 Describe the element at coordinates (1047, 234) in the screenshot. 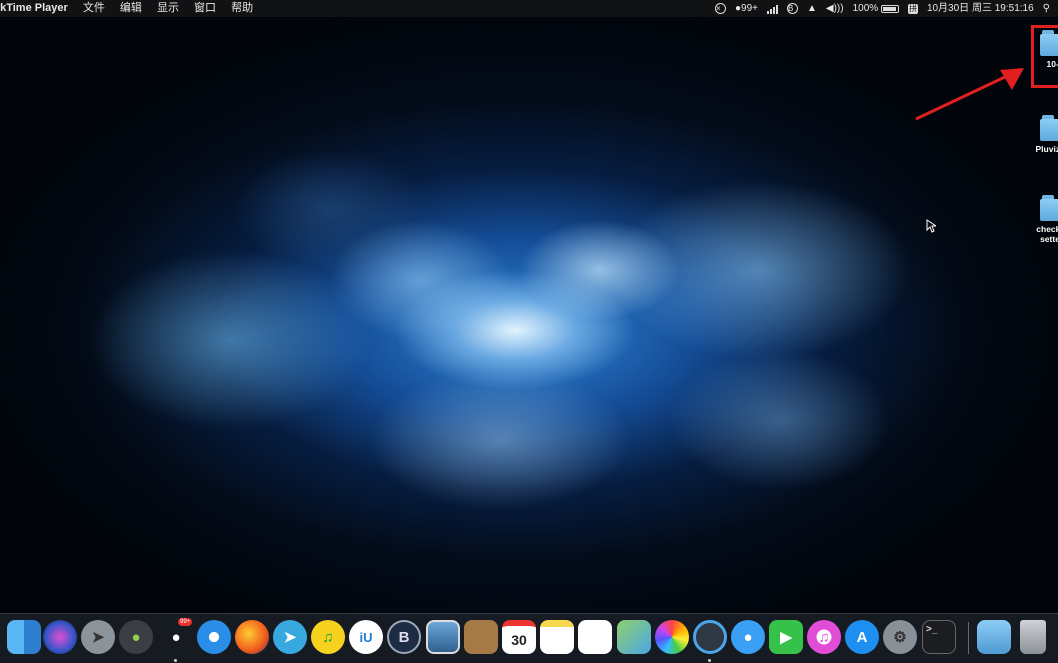

I see `desktop-item-label: checkr sette` at that location.